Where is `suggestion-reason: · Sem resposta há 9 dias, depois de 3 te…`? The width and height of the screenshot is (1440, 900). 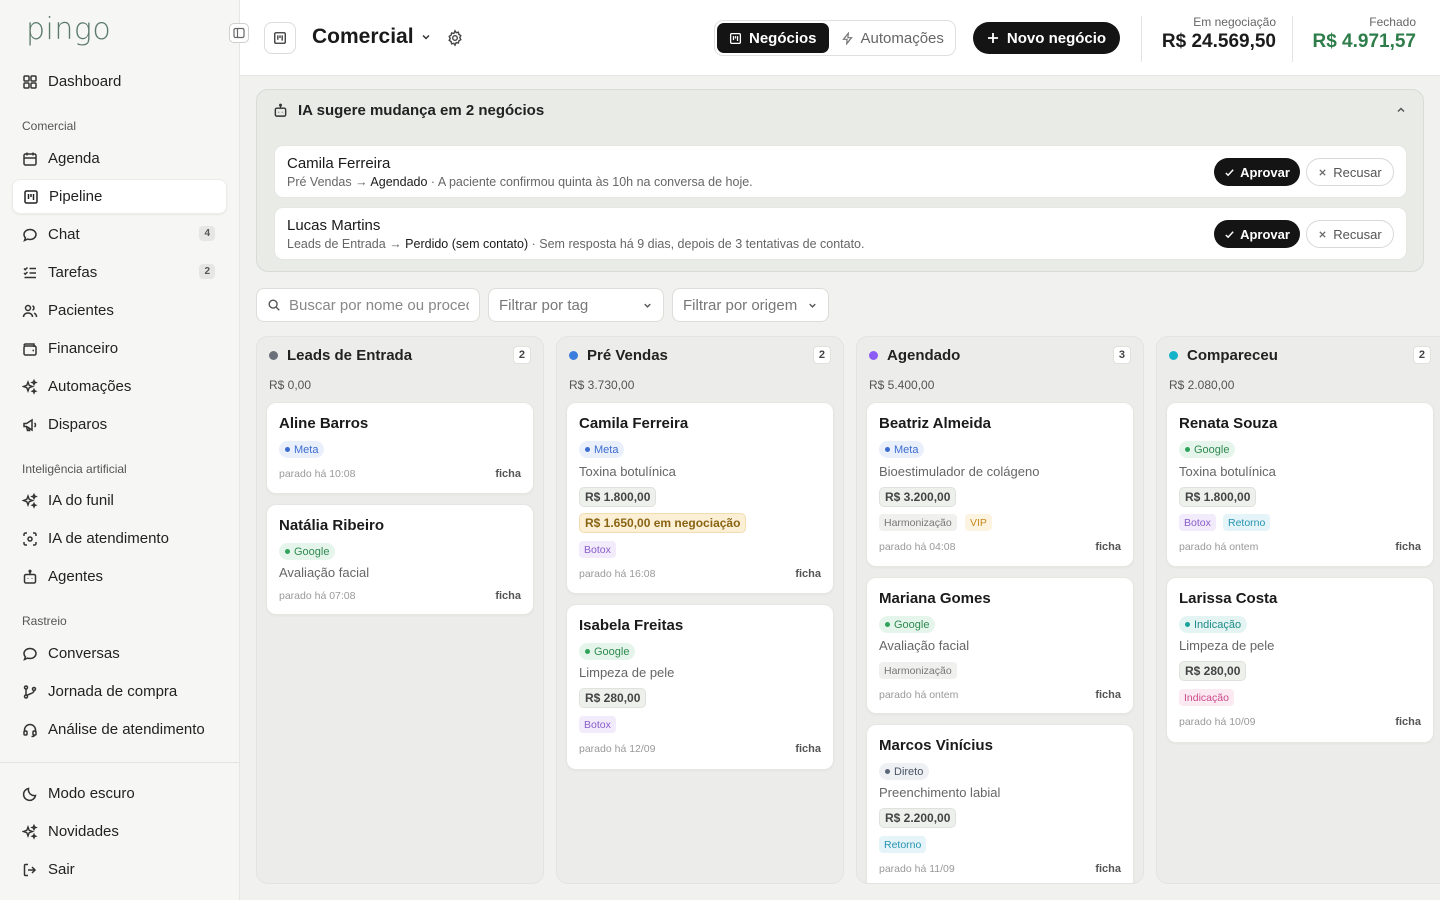
suggestion-reason: · Sem resposta há 9 dias, depois de 3 te… is located at coordinates (696, 244).